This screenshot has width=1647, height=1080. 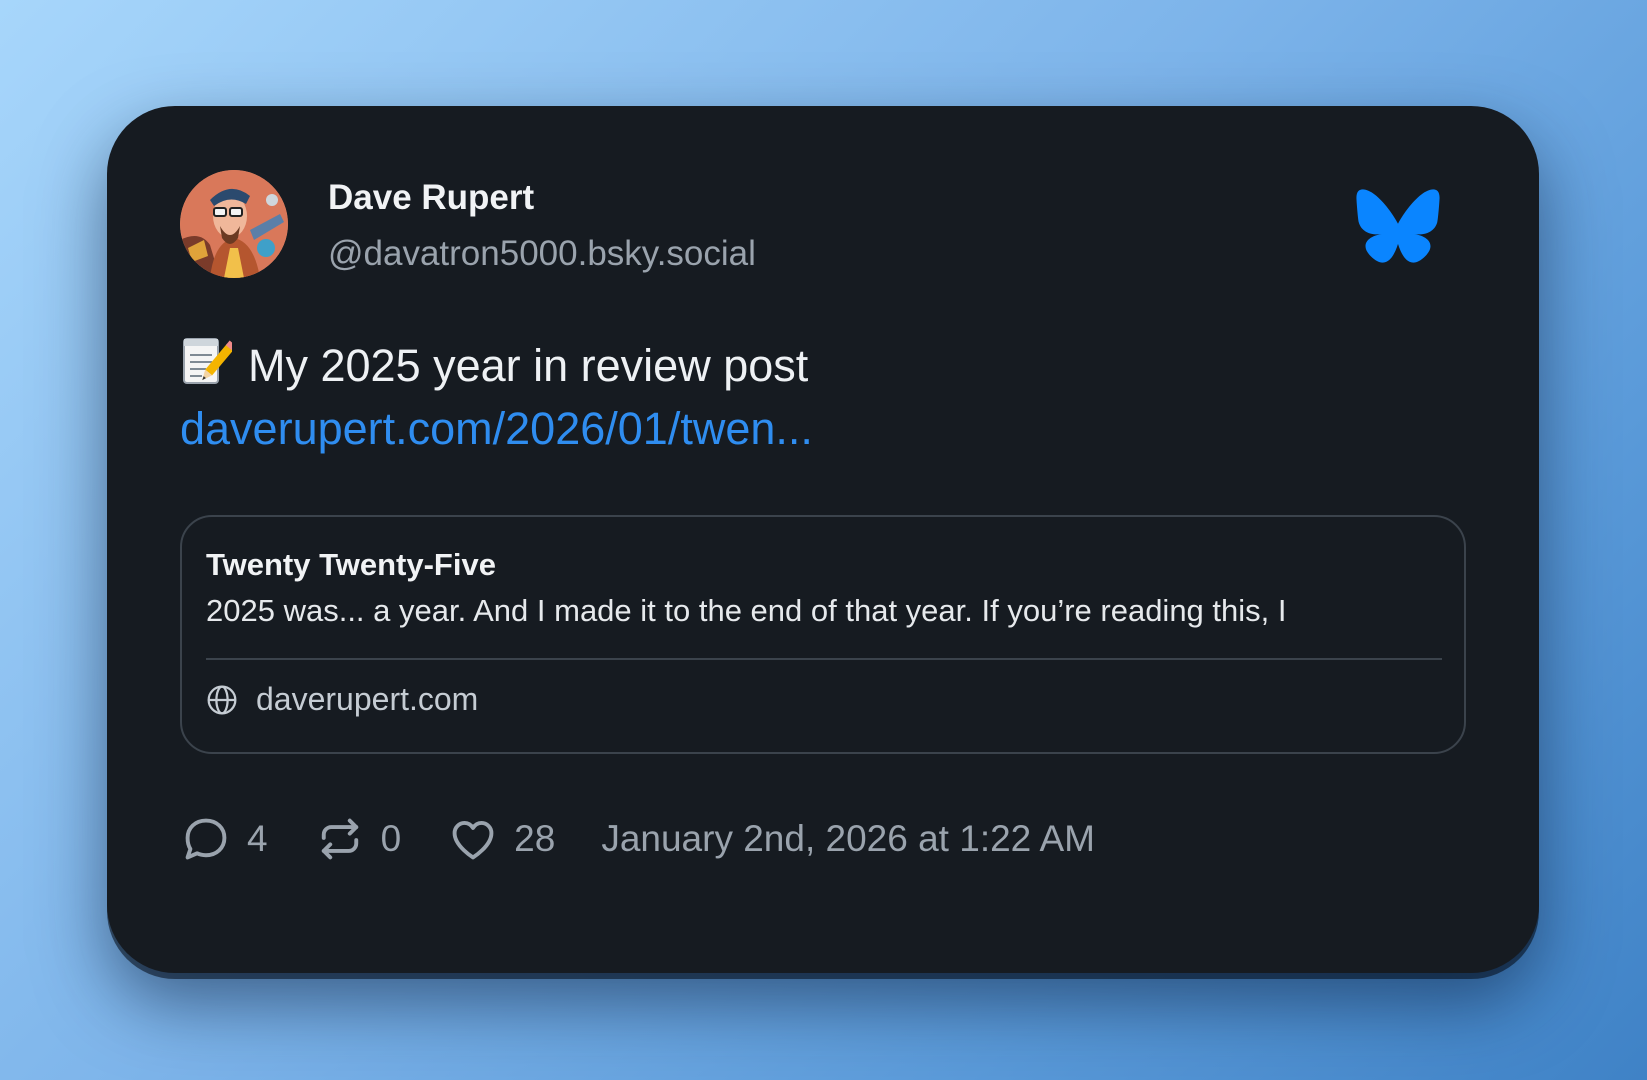 I want to click on avatar, so click(x=234, y=224).